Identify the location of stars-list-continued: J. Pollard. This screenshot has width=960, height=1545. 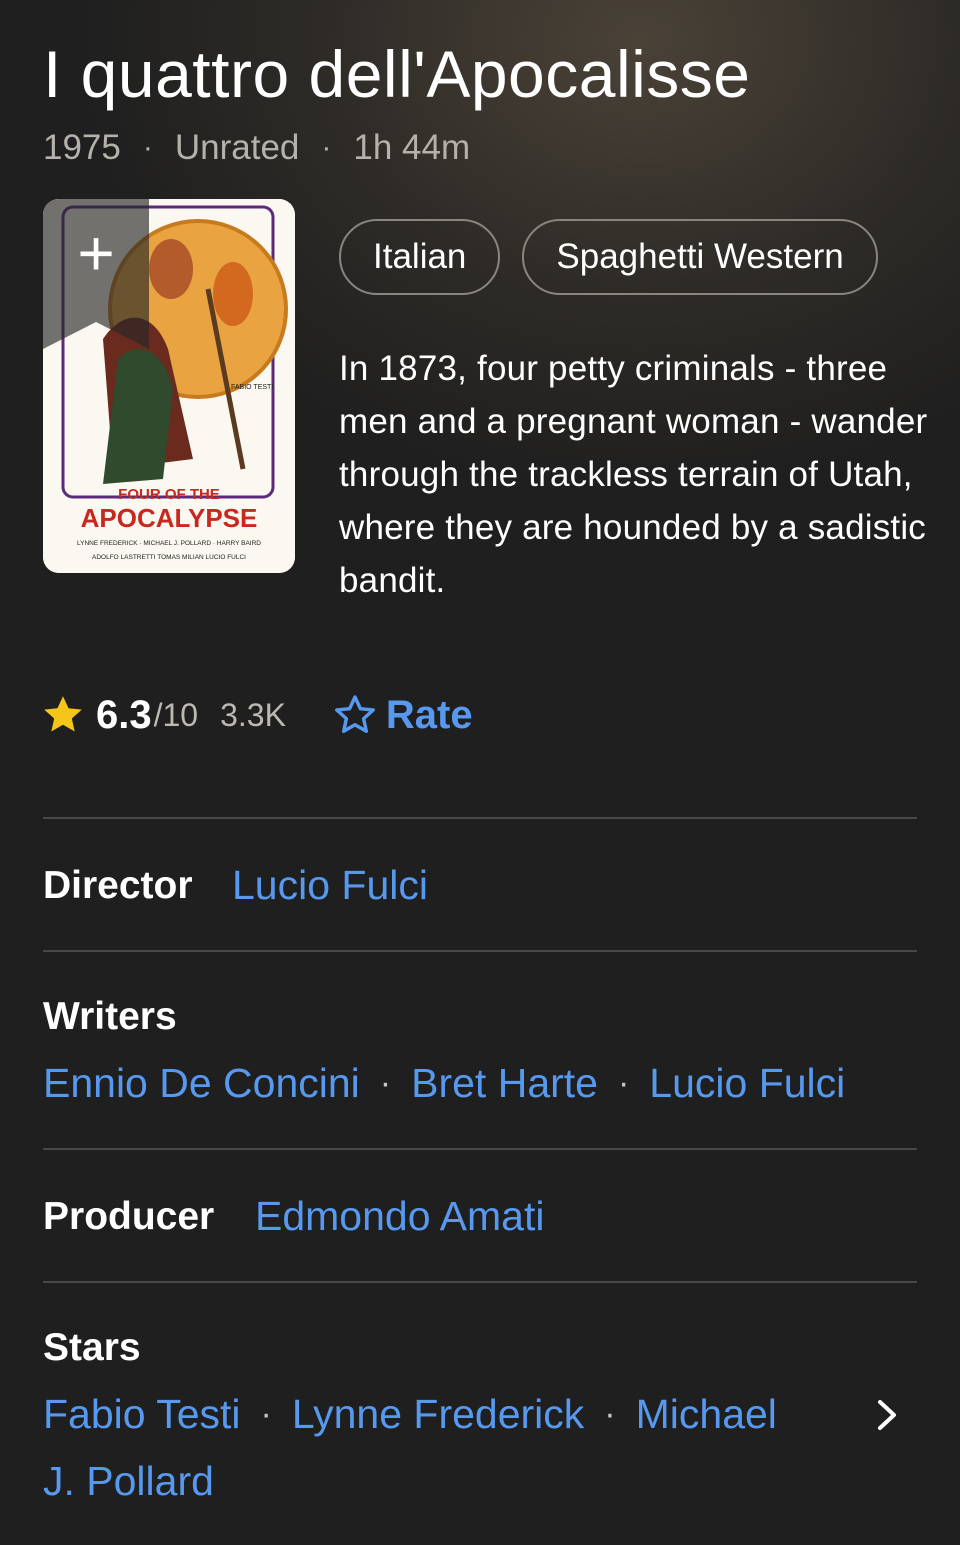
(128, 1481).